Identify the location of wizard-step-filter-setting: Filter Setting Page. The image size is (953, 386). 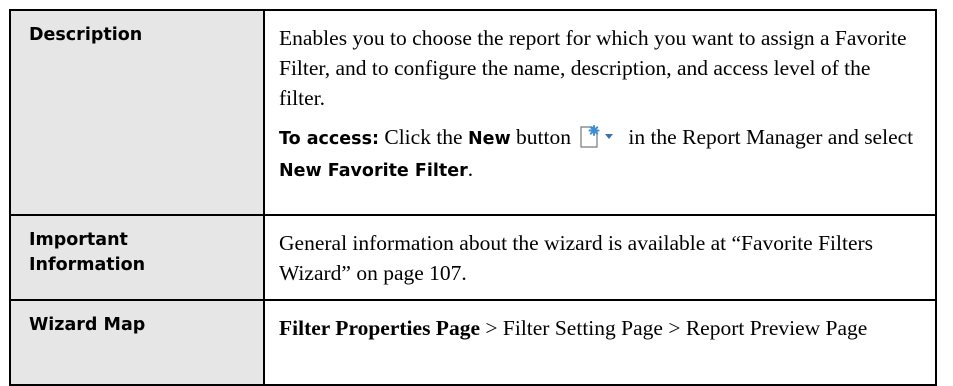
(582, 328).